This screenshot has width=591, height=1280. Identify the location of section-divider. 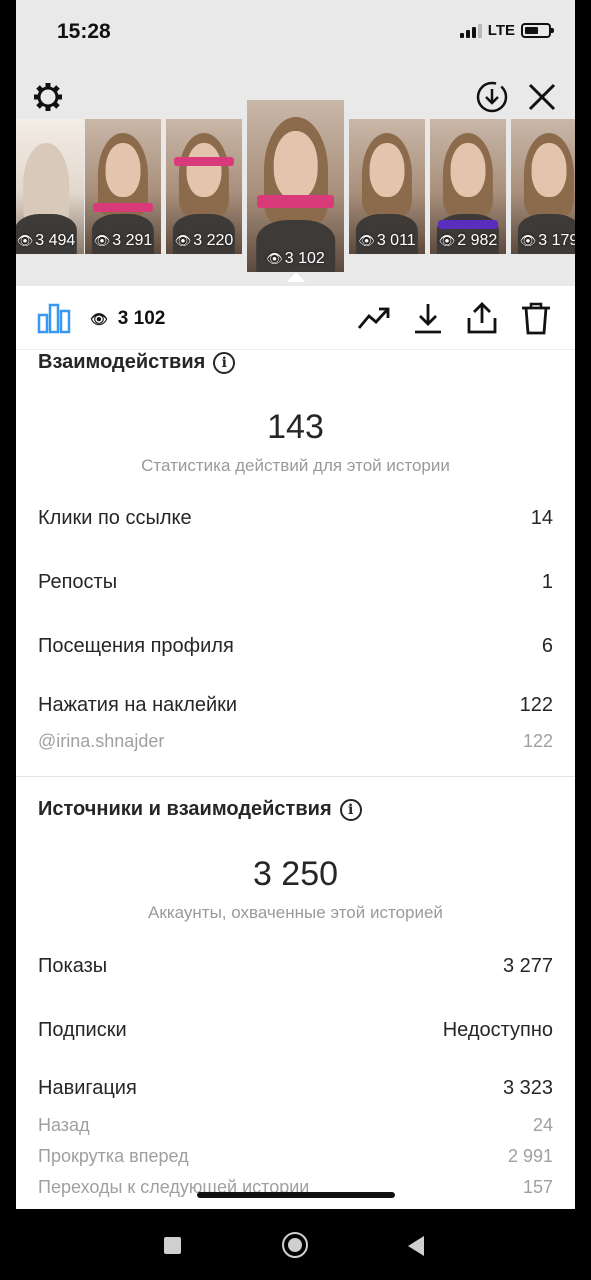
(295, 776).